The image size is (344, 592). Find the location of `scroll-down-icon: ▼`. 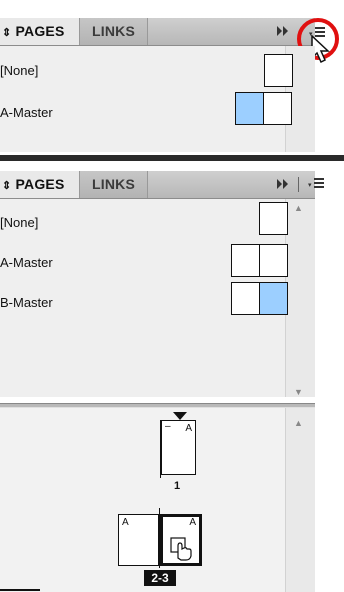

scroll-down-icon: ▼ is located at coordinates (298, 392).